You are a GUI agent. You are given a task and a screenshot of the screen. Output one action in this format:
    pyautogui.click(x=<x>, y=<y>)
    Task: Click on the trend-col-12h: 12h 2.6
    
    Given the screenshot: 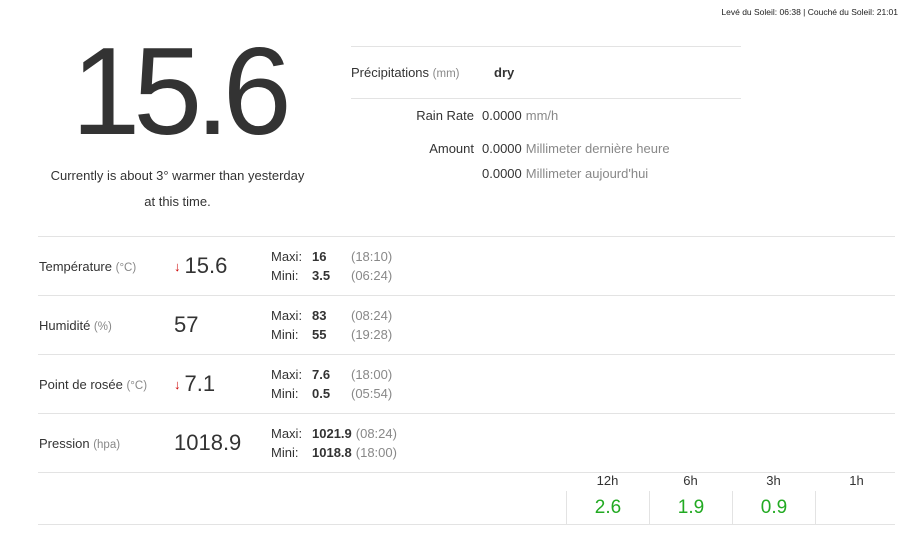 What is the action you would take?
    pyautogui.click(x=607, y=499)
    